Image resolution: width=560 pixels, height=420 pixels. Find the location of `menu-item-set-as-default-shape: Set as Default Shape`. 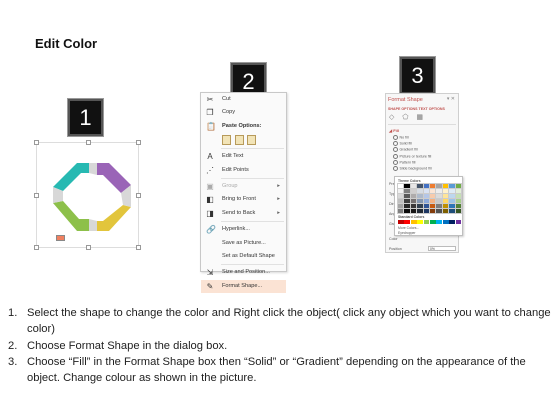

menu-item-set-as-default-shape: Set as Default Shape is located at coordinates (243, 256).